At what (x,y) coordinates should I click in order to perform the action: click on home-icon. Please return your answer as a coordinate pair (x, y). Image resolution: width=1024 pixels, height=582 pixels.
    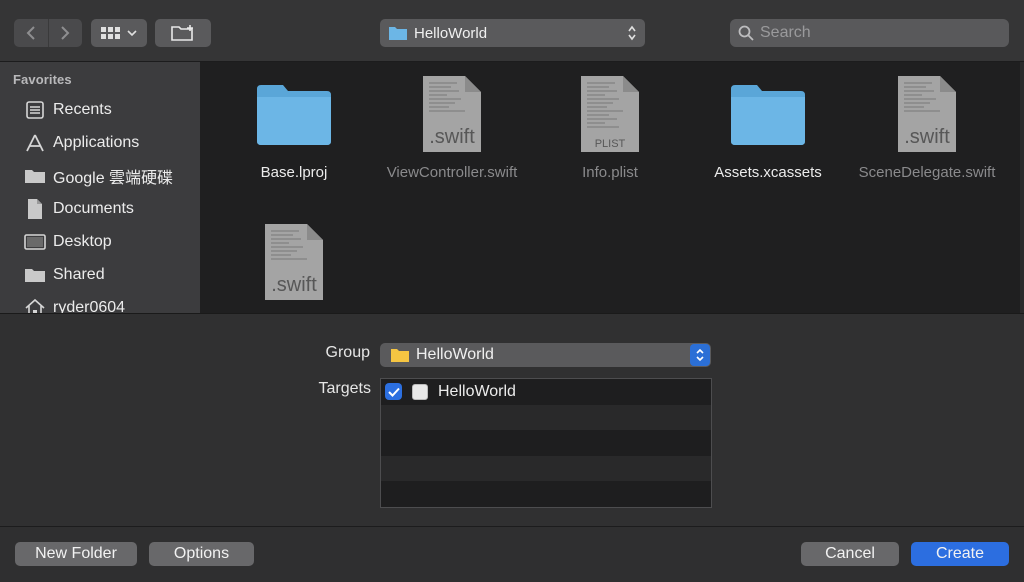
    Looking at the image, I should click on (35, 304).